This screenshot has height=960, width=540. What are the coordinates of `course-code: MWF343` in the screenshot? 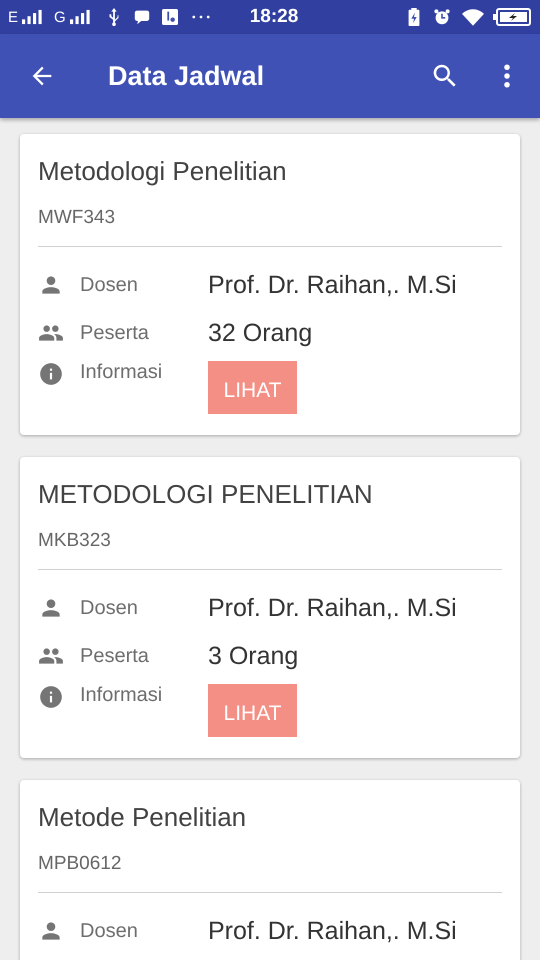 It's located at (77, 218).